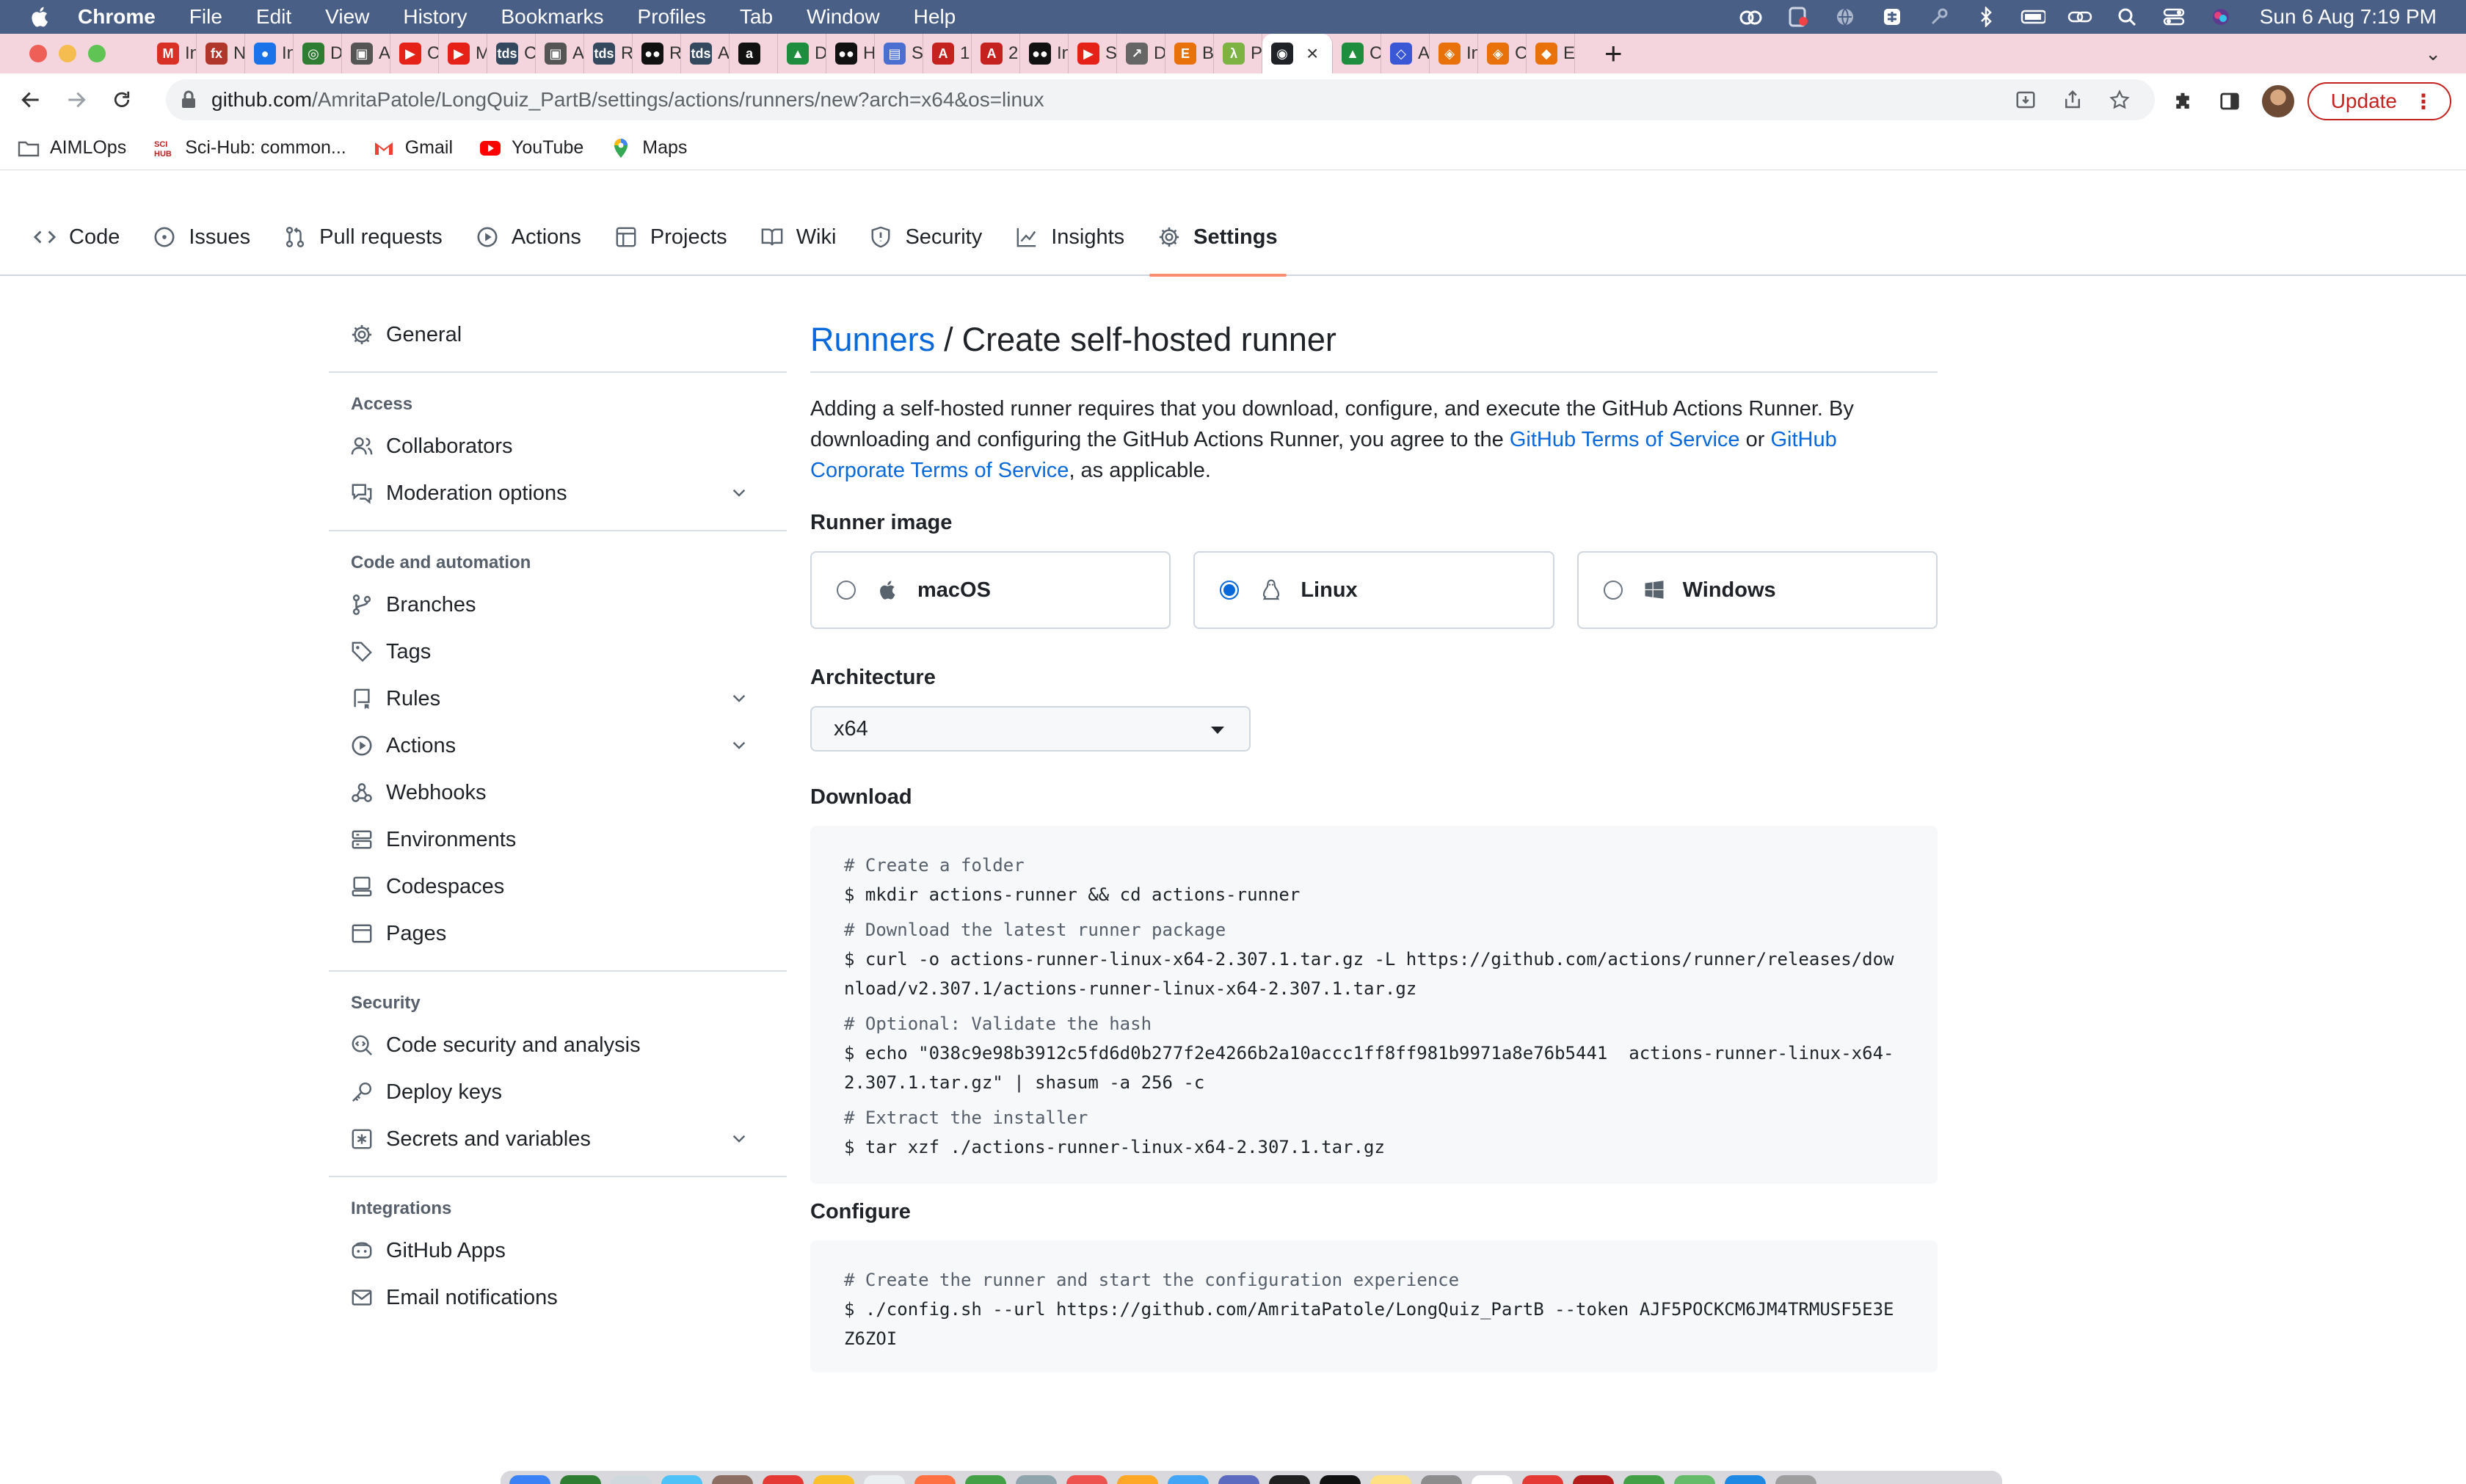 Image resolution: width=2466 pixels, height=1484 pixels. What do you see at coordinates (2126, 17) in the screenshot?
I see `spotlight-search-icon` at bounding box center [2126, 17].